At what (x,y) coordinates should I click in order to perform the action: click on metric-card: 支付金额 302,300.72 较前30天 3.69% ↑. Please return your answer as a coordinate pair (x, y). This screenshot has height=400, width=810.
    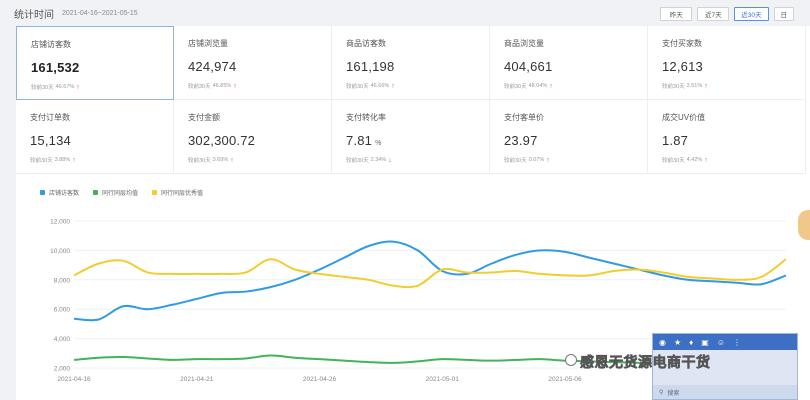
    Looking at the image, I should click on (253, 137).